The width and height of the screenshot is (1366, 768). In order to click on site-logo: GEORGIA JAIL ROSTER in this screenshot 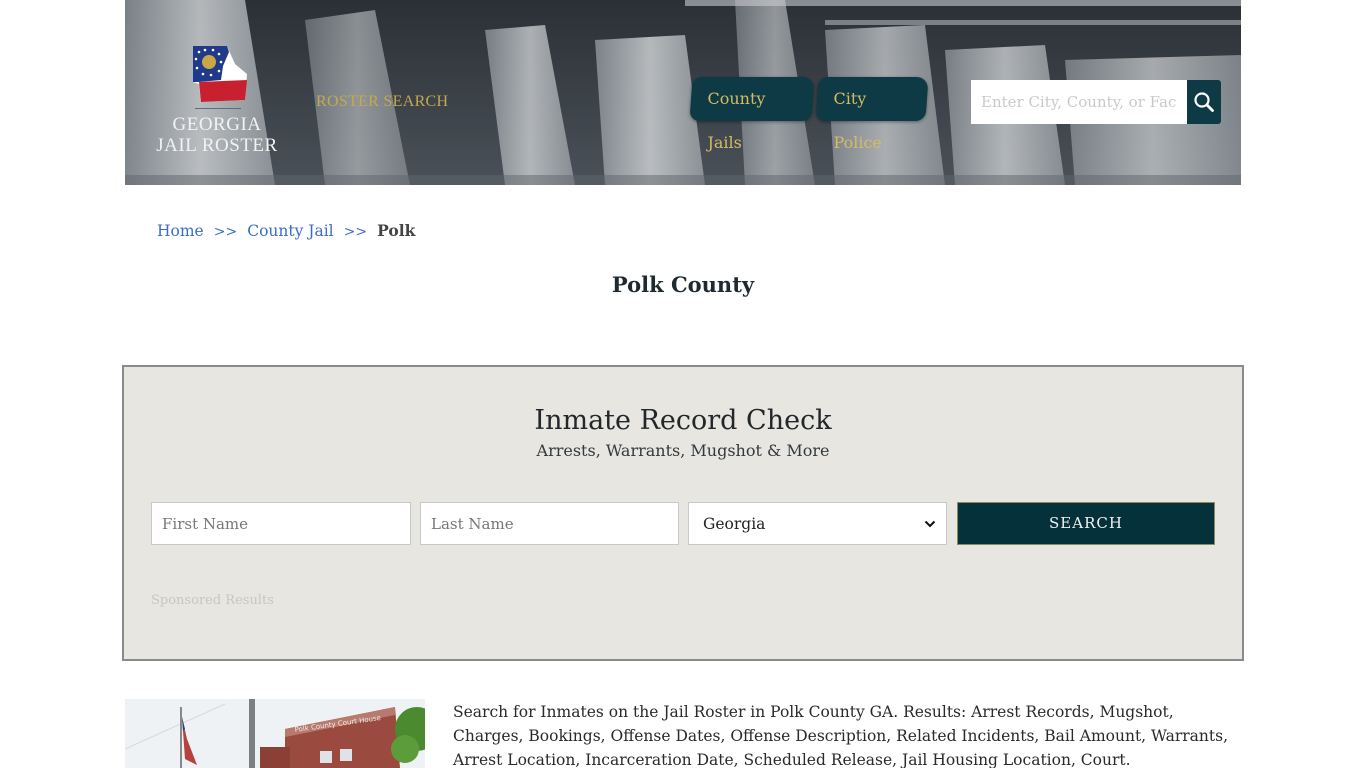, I will do `click(217, 106)`.